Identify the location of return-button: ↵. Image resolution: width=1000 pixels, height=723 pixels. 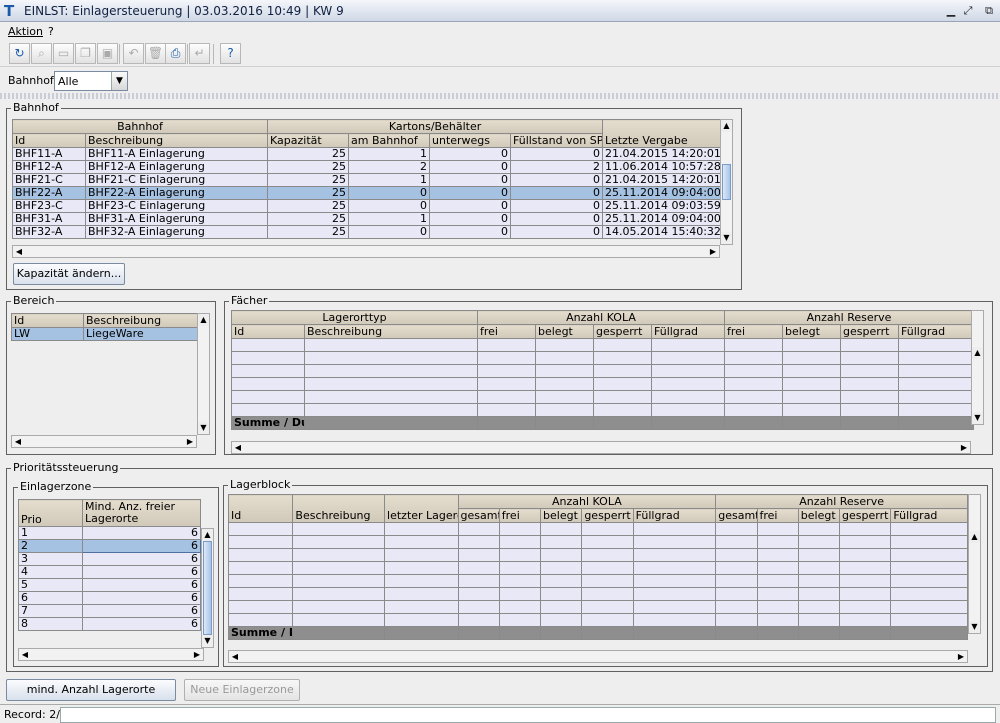
(199, 53).